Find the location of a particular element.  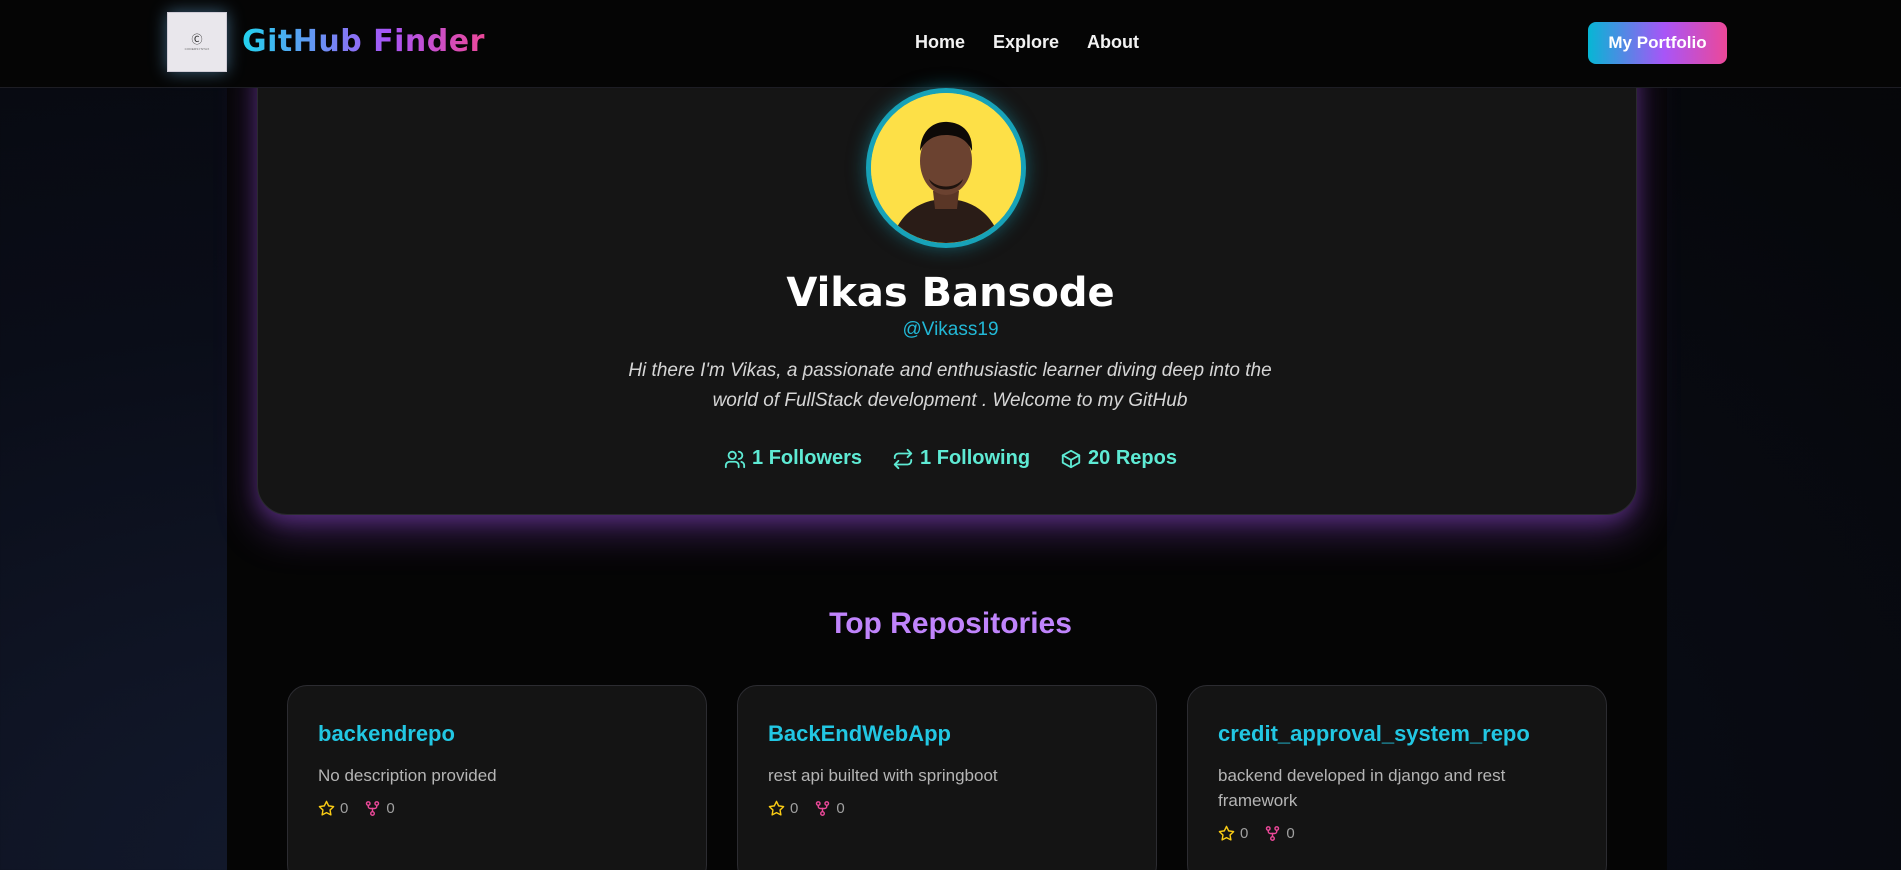

repo-card: backendrepo No description provided 0 0 is located at coordinates (497, 777).